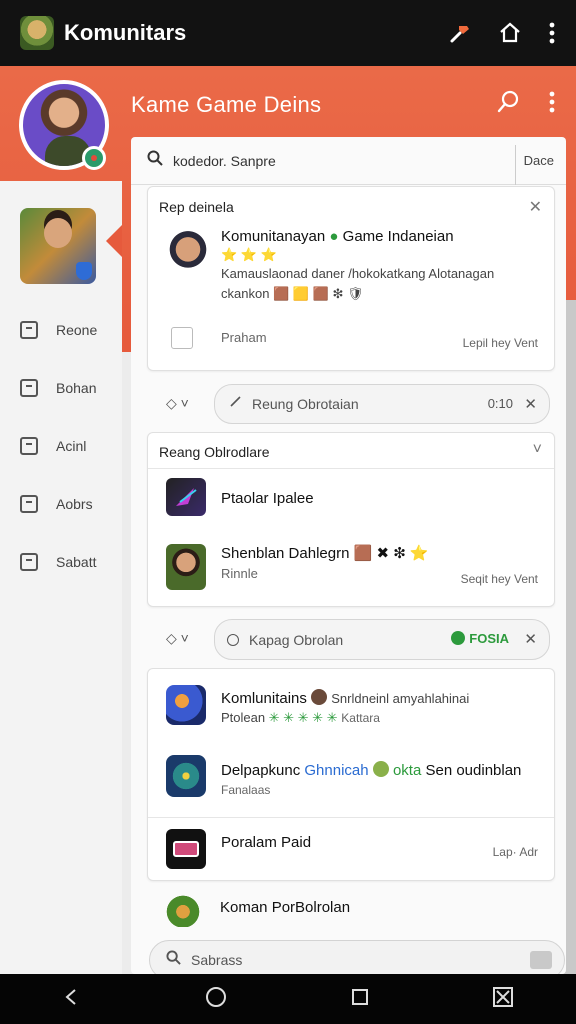  Describe the element at coordinates (58, 562) in the screenshot. I see `sidebar-item-sabatt: Sabatt` at that location.